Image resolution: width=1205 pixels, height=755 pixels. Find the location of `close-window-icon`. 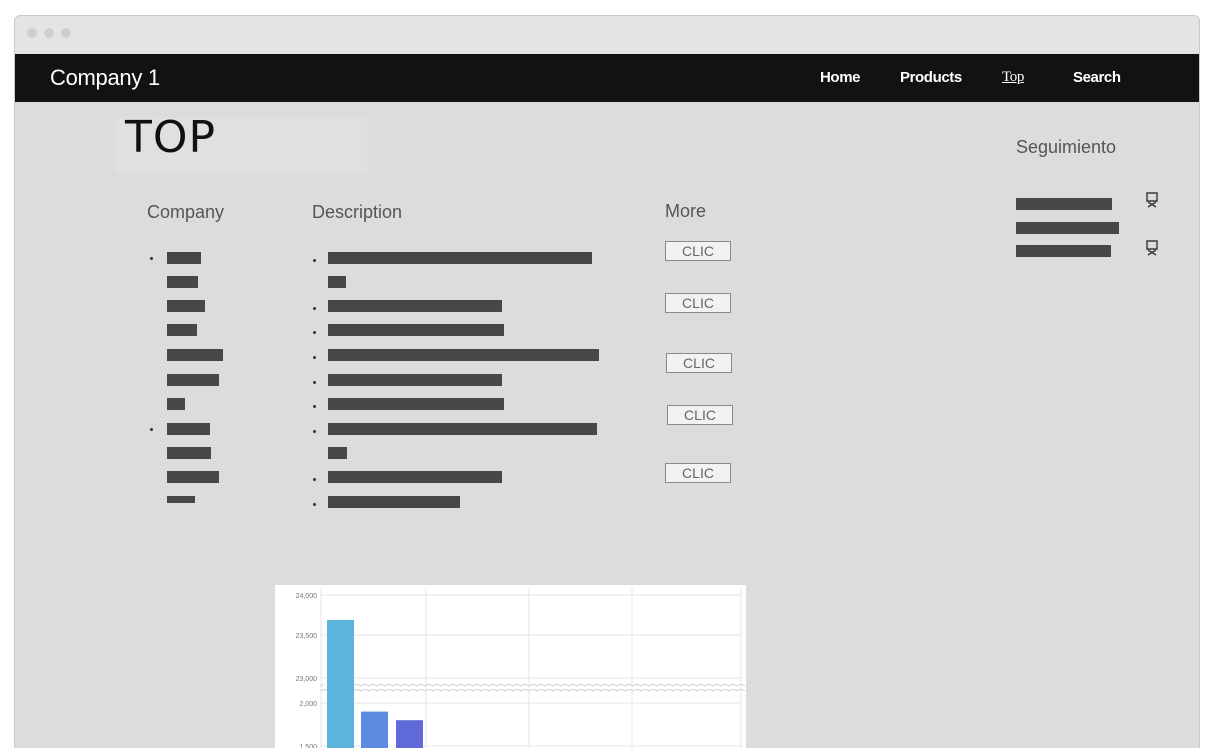

close-window-icon is located at coordinates (32, 33).